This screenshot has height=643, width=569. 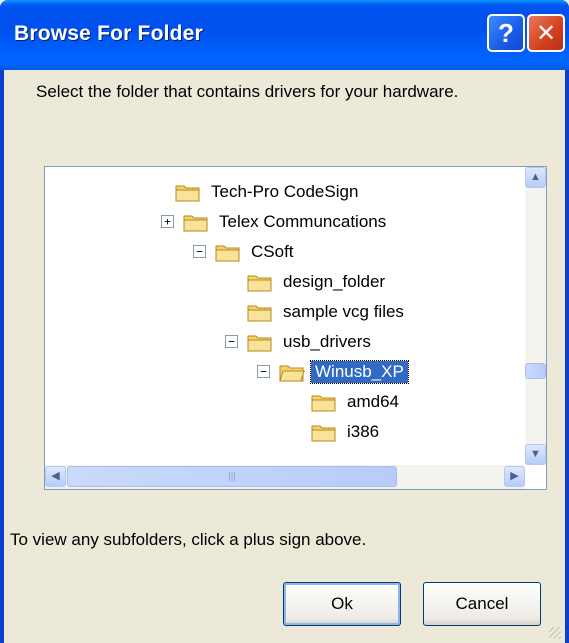 What do you see at coordinates (506, 33) in the screenshot?
I see `help-button: ?` at bounding box center [506, 33].